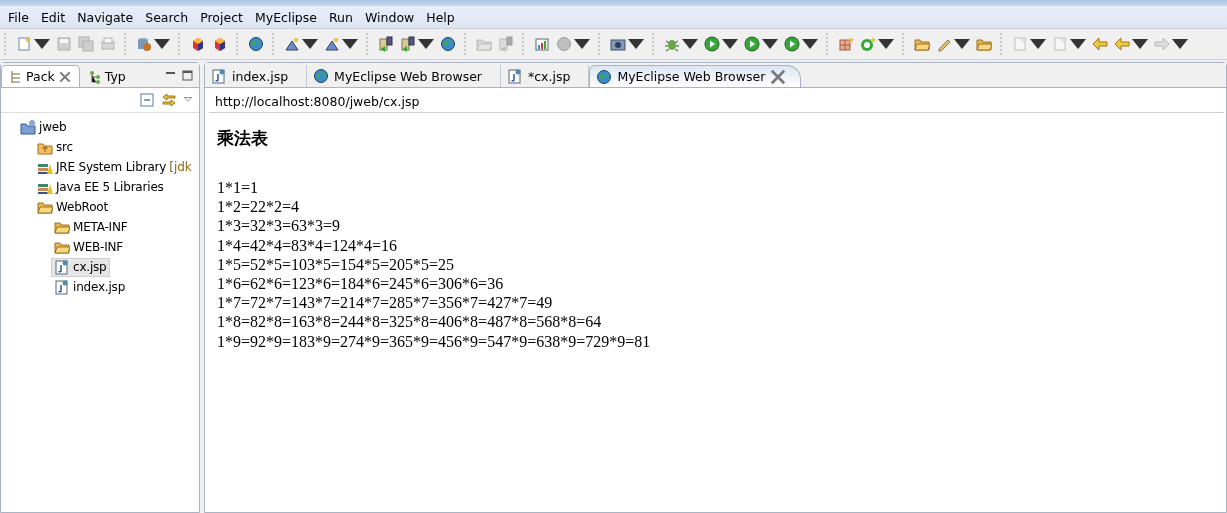  Describe the element at coordinates (43, 127) in the screenshot. I see `tree-item: jweb` at that location.